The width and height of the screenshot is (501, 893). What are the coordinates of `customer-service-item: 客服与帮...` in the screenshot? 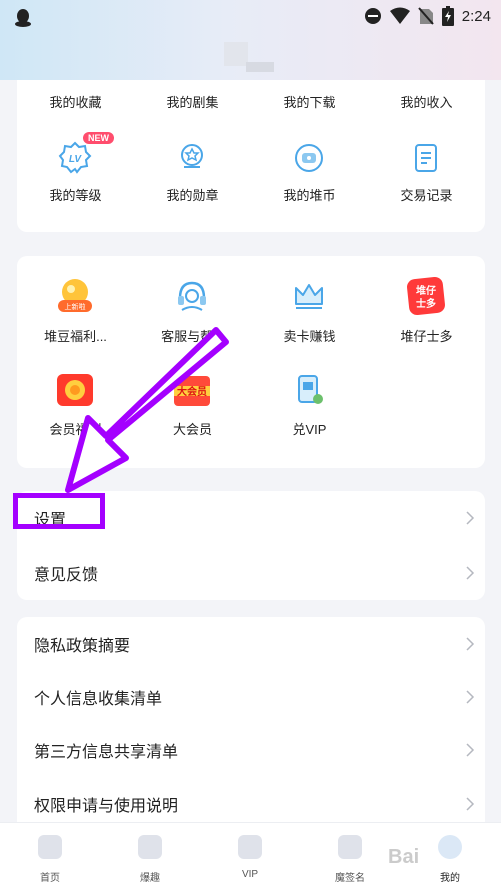 It's located at (192, 317).